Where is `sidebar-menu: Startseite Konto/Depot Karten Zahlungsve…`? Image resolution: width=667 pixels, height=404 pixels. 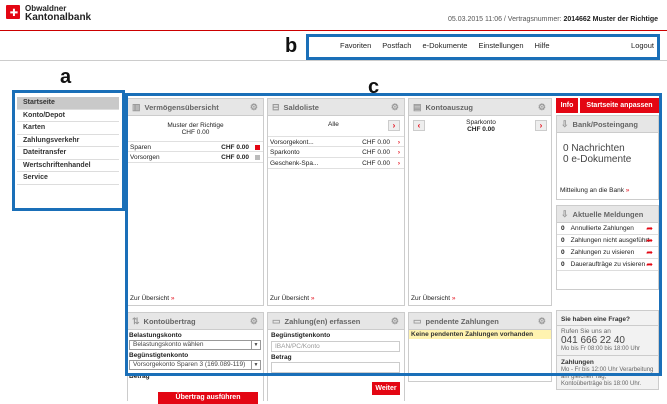 sidebar-menu: Startseite Konto/Depot Karten Zahlungsve… is located at coordinates (68, 141).